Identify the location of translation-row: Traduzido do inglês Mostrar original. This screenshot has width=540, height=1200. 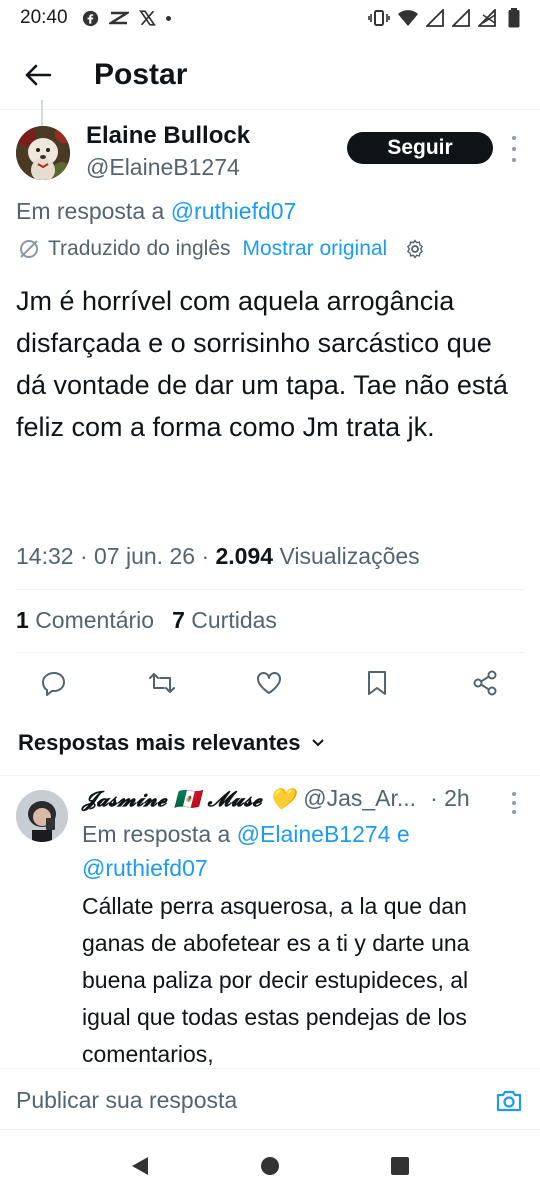
(221, 249).